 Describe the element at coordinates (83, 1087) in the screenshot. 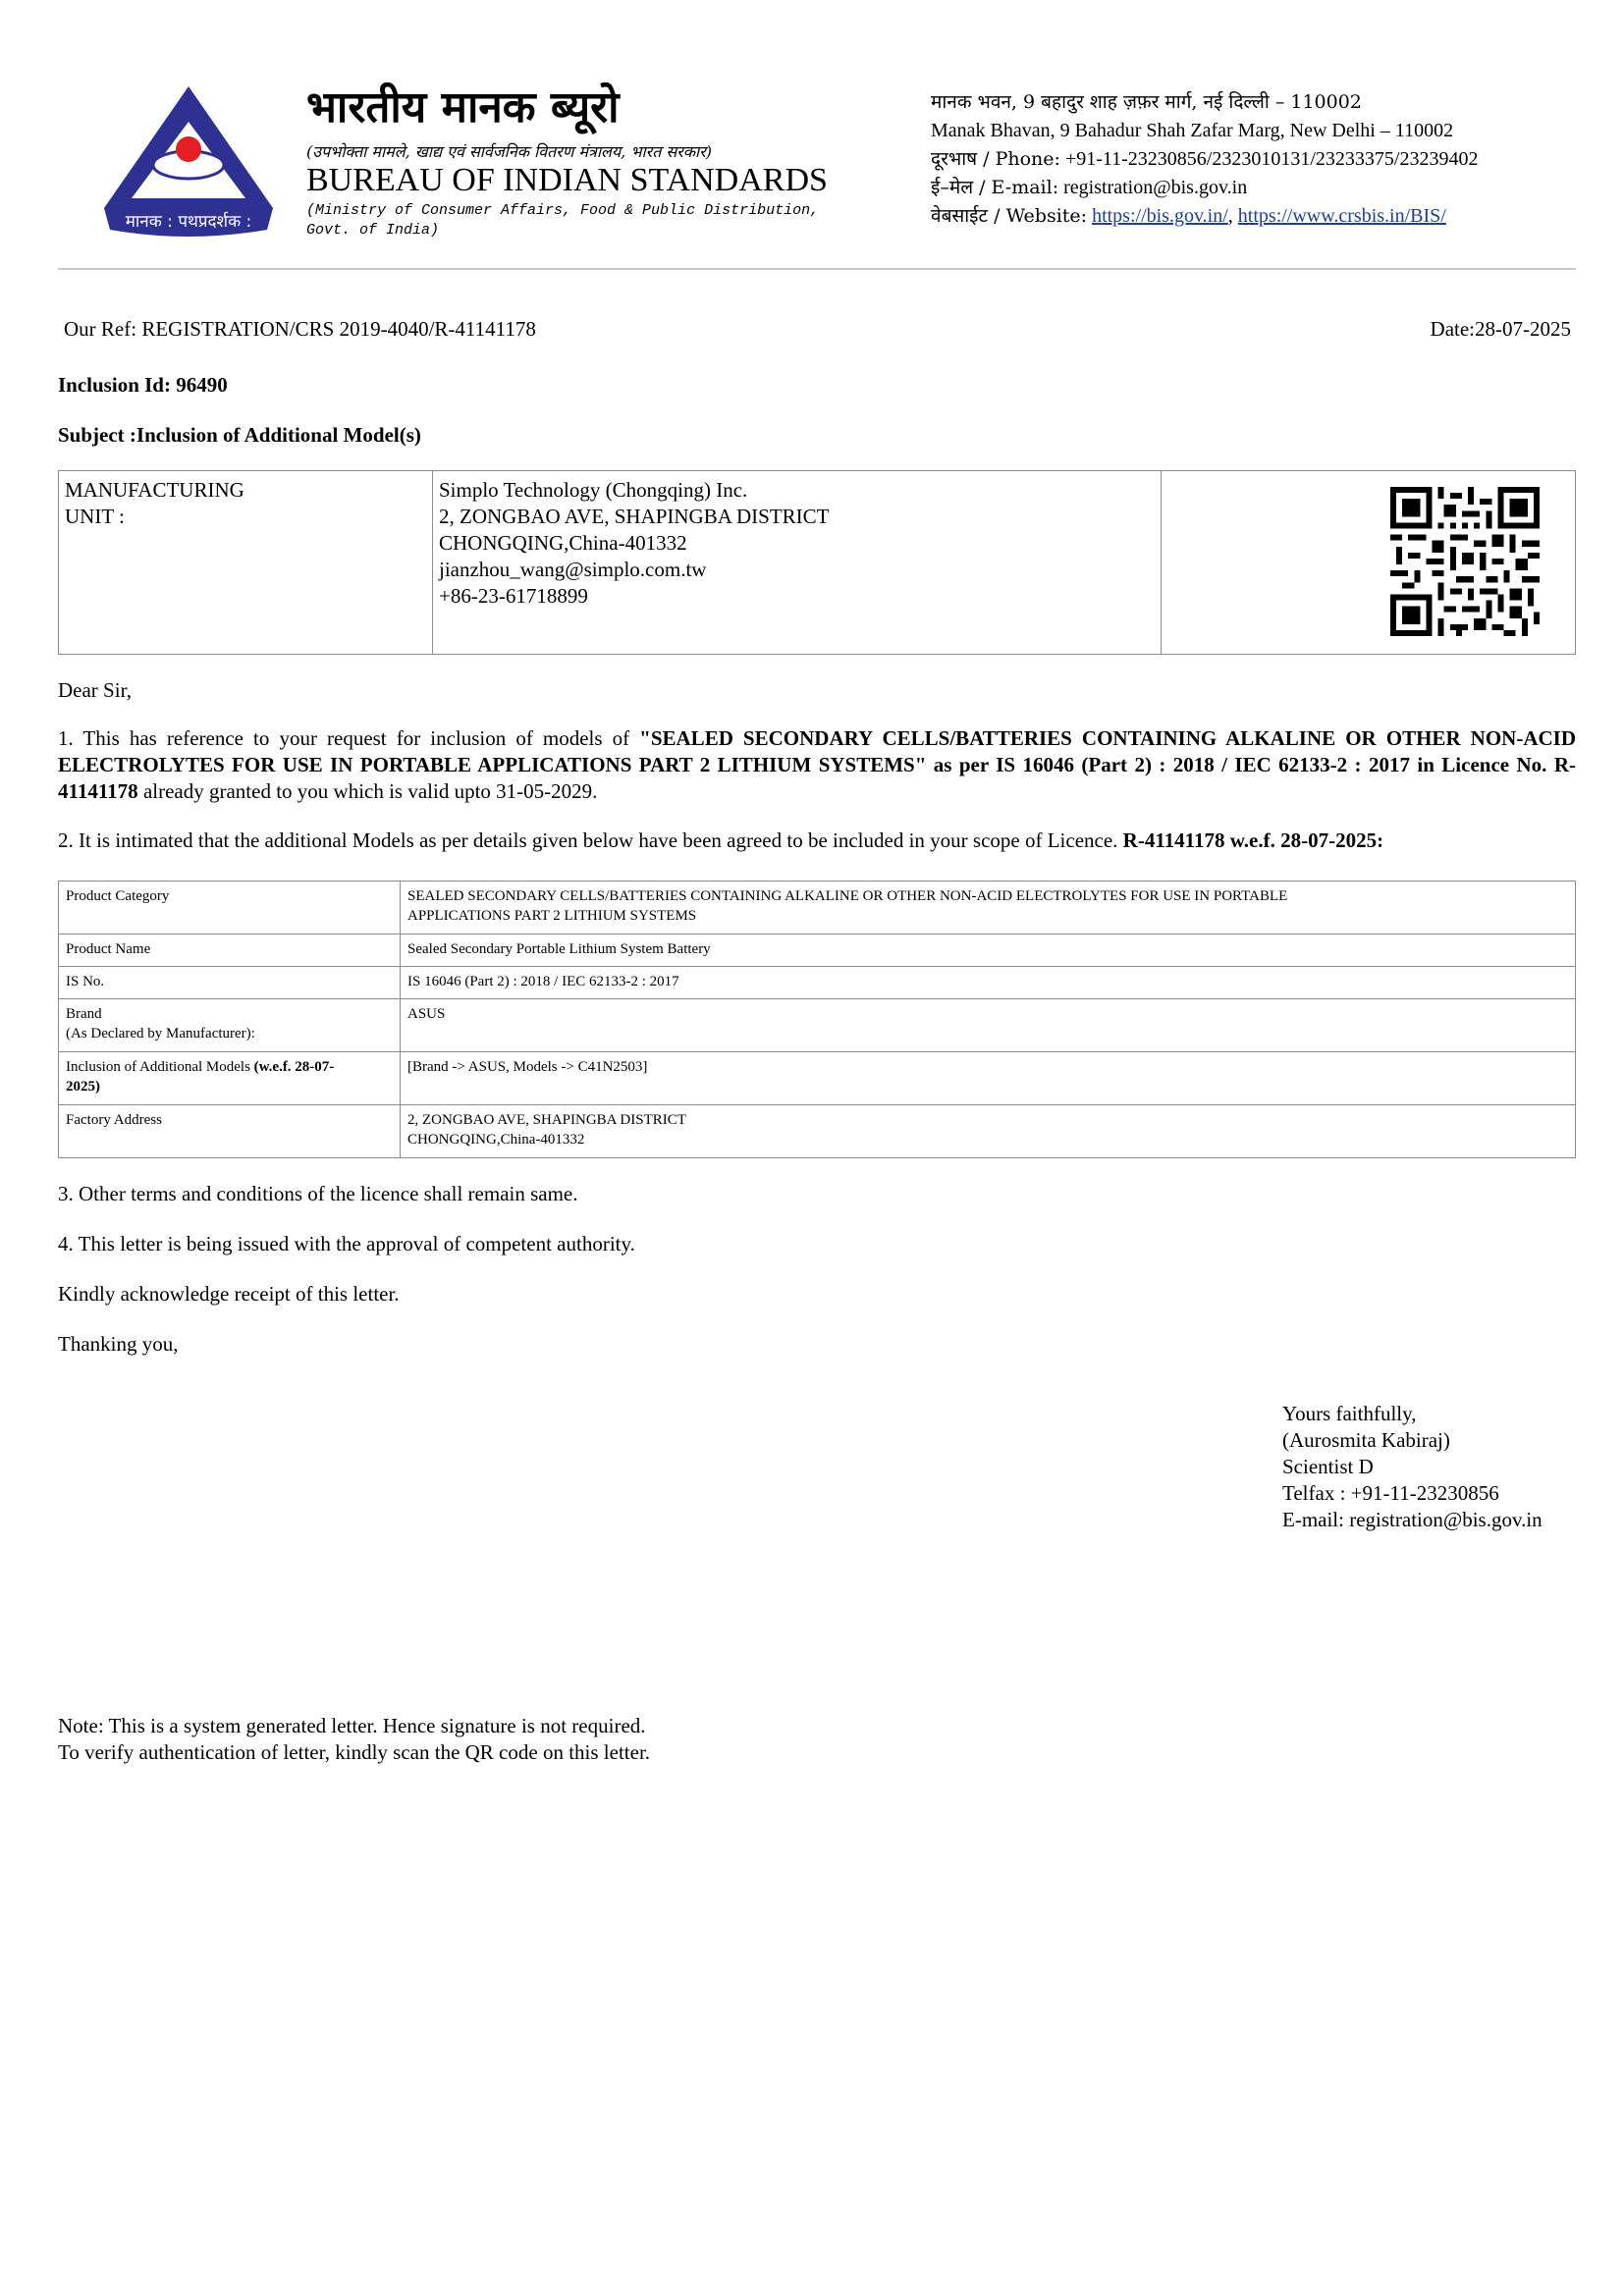

I see `inclusion-label-line-2: 2025)` at that location.